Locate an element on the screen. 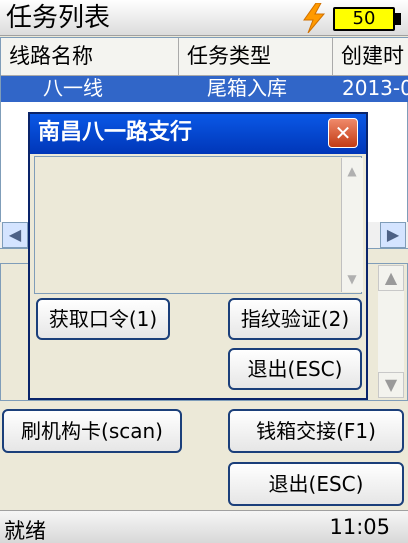 Image resolution: width=408 pixels, height=543 pixels. table-header: 线路名称 任务类型 创建时 is located at coordinates (204, 57).